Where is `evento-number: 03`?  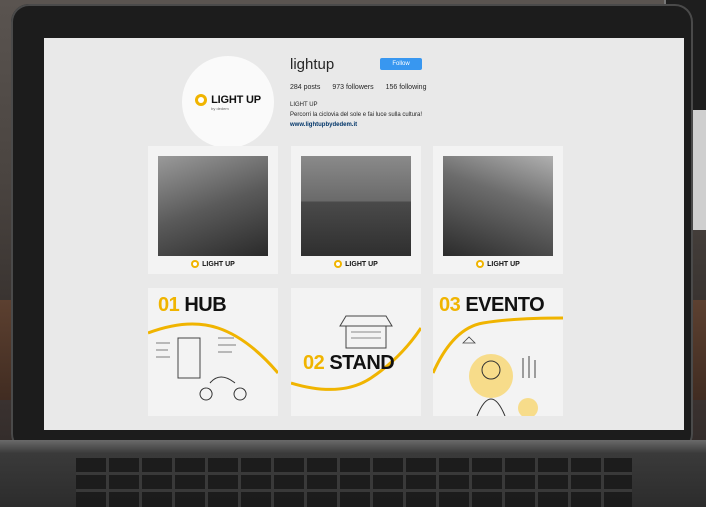
evento-number: 03 is located at coordinates (450, 305).